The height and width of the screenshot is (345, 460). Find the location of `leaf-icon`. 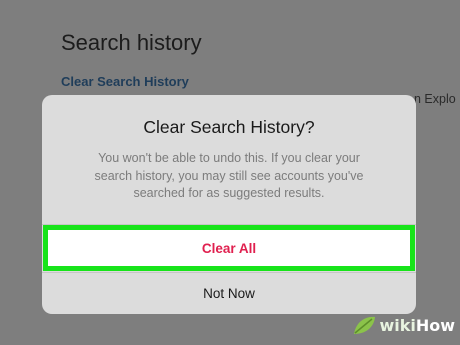

leaf-icon is located at coordinates (365, 325).